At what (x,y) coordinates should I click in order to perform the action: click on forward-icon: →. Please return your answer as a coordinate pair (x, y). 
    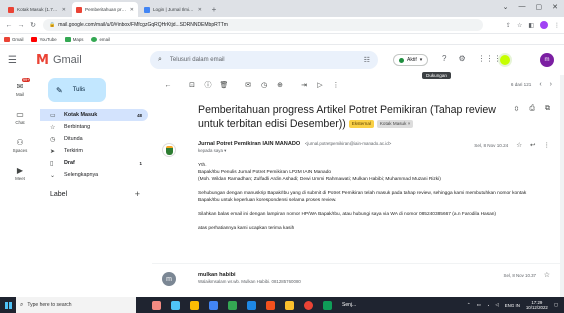
    Looking at the image, I should click on (21, 25).